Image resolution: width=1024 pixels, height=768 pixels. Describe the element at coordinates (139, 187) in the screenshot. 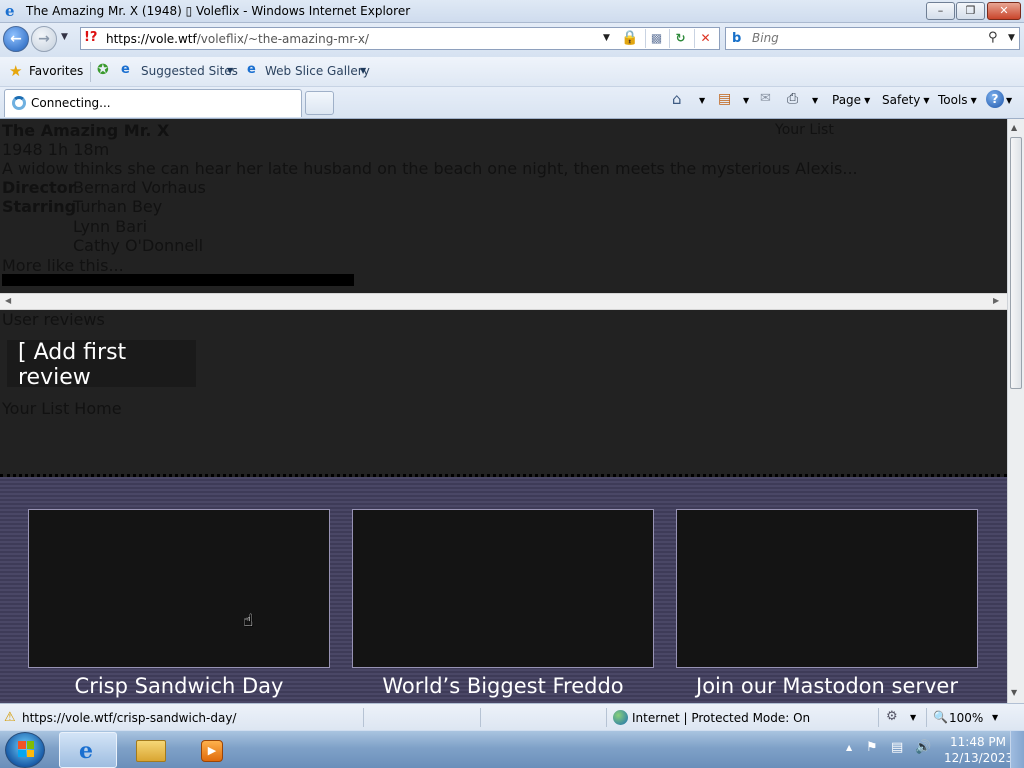

I see `director-name: Bernard Vorhaus` at that location.